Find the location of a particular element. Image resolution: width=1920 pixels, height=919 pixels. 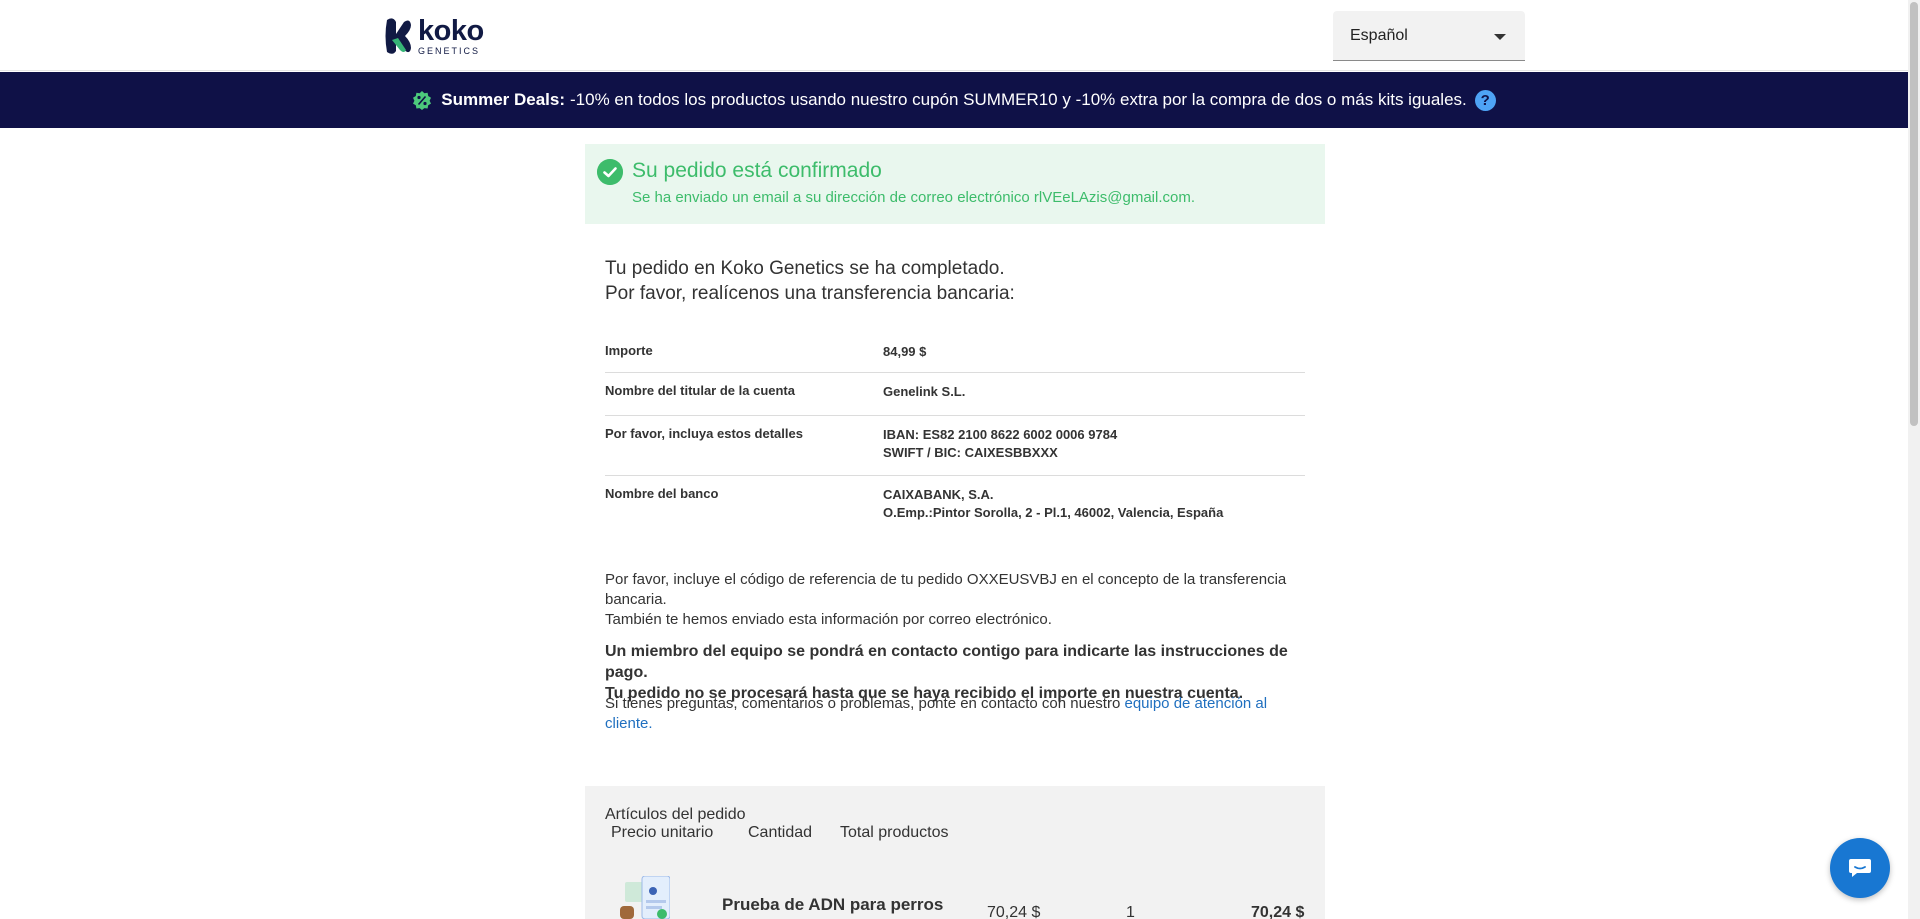

product-name: Prueba de ADN para perros is located at coordinates (833, 904).